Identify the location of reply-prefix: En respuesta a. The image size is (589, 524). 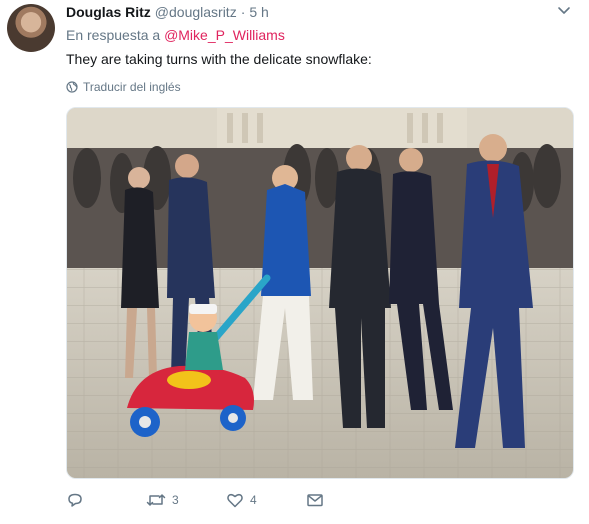
(115, 35).